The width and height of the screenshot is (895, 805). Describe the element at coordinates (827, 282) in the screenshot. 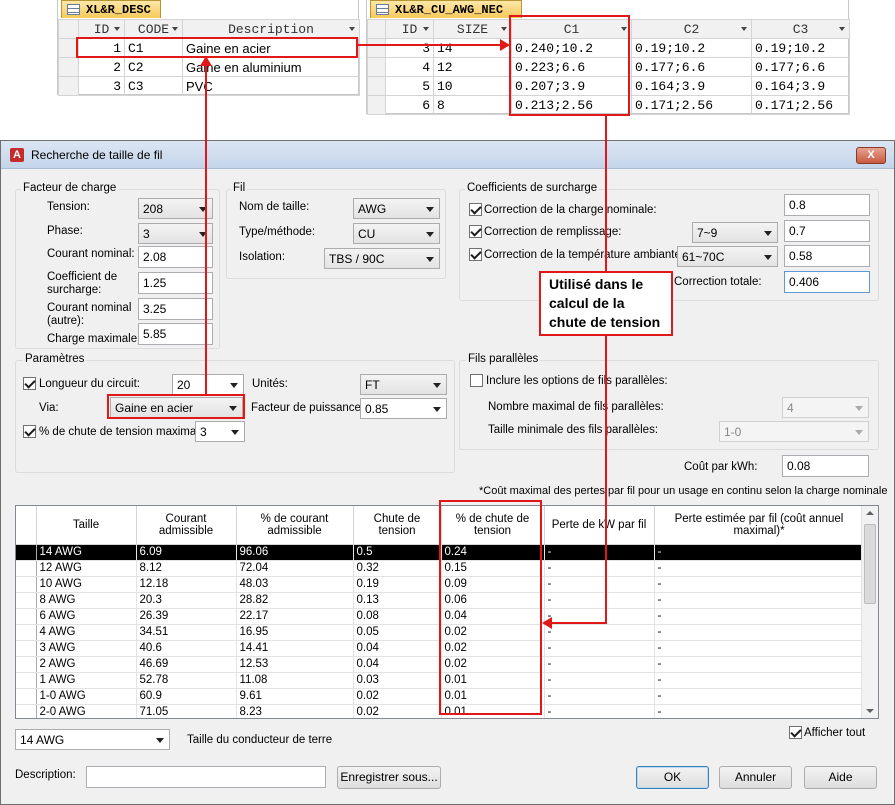

I see `total-correction-field: 0.406` at that location.